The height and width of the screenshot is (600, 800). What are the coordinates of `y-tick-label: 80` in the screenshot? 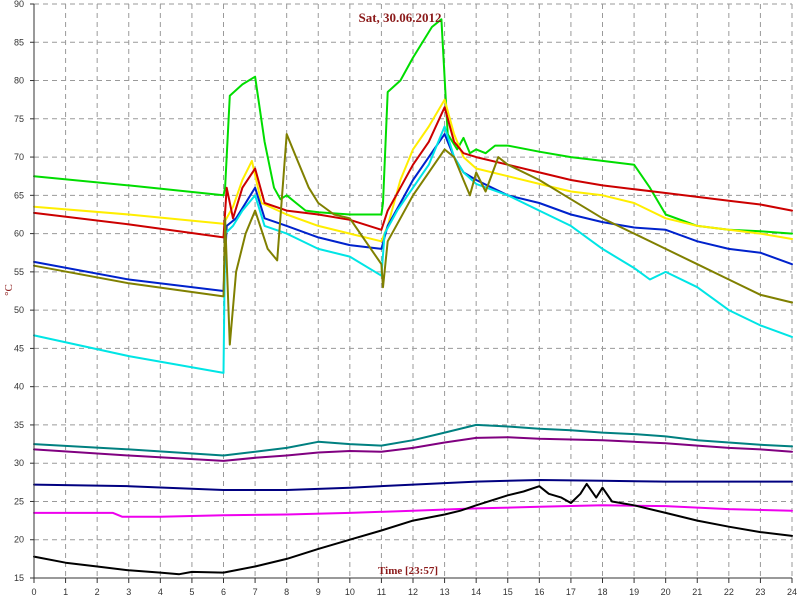 It's located at (19, 81).